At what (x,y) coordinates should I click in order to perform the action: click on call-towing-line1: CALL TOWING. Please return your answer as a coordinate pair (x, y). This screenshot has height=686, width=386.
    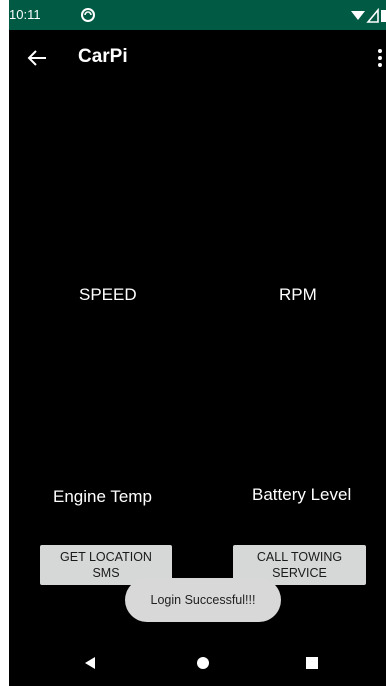
    Looking at the image, I should click on (299, 557).